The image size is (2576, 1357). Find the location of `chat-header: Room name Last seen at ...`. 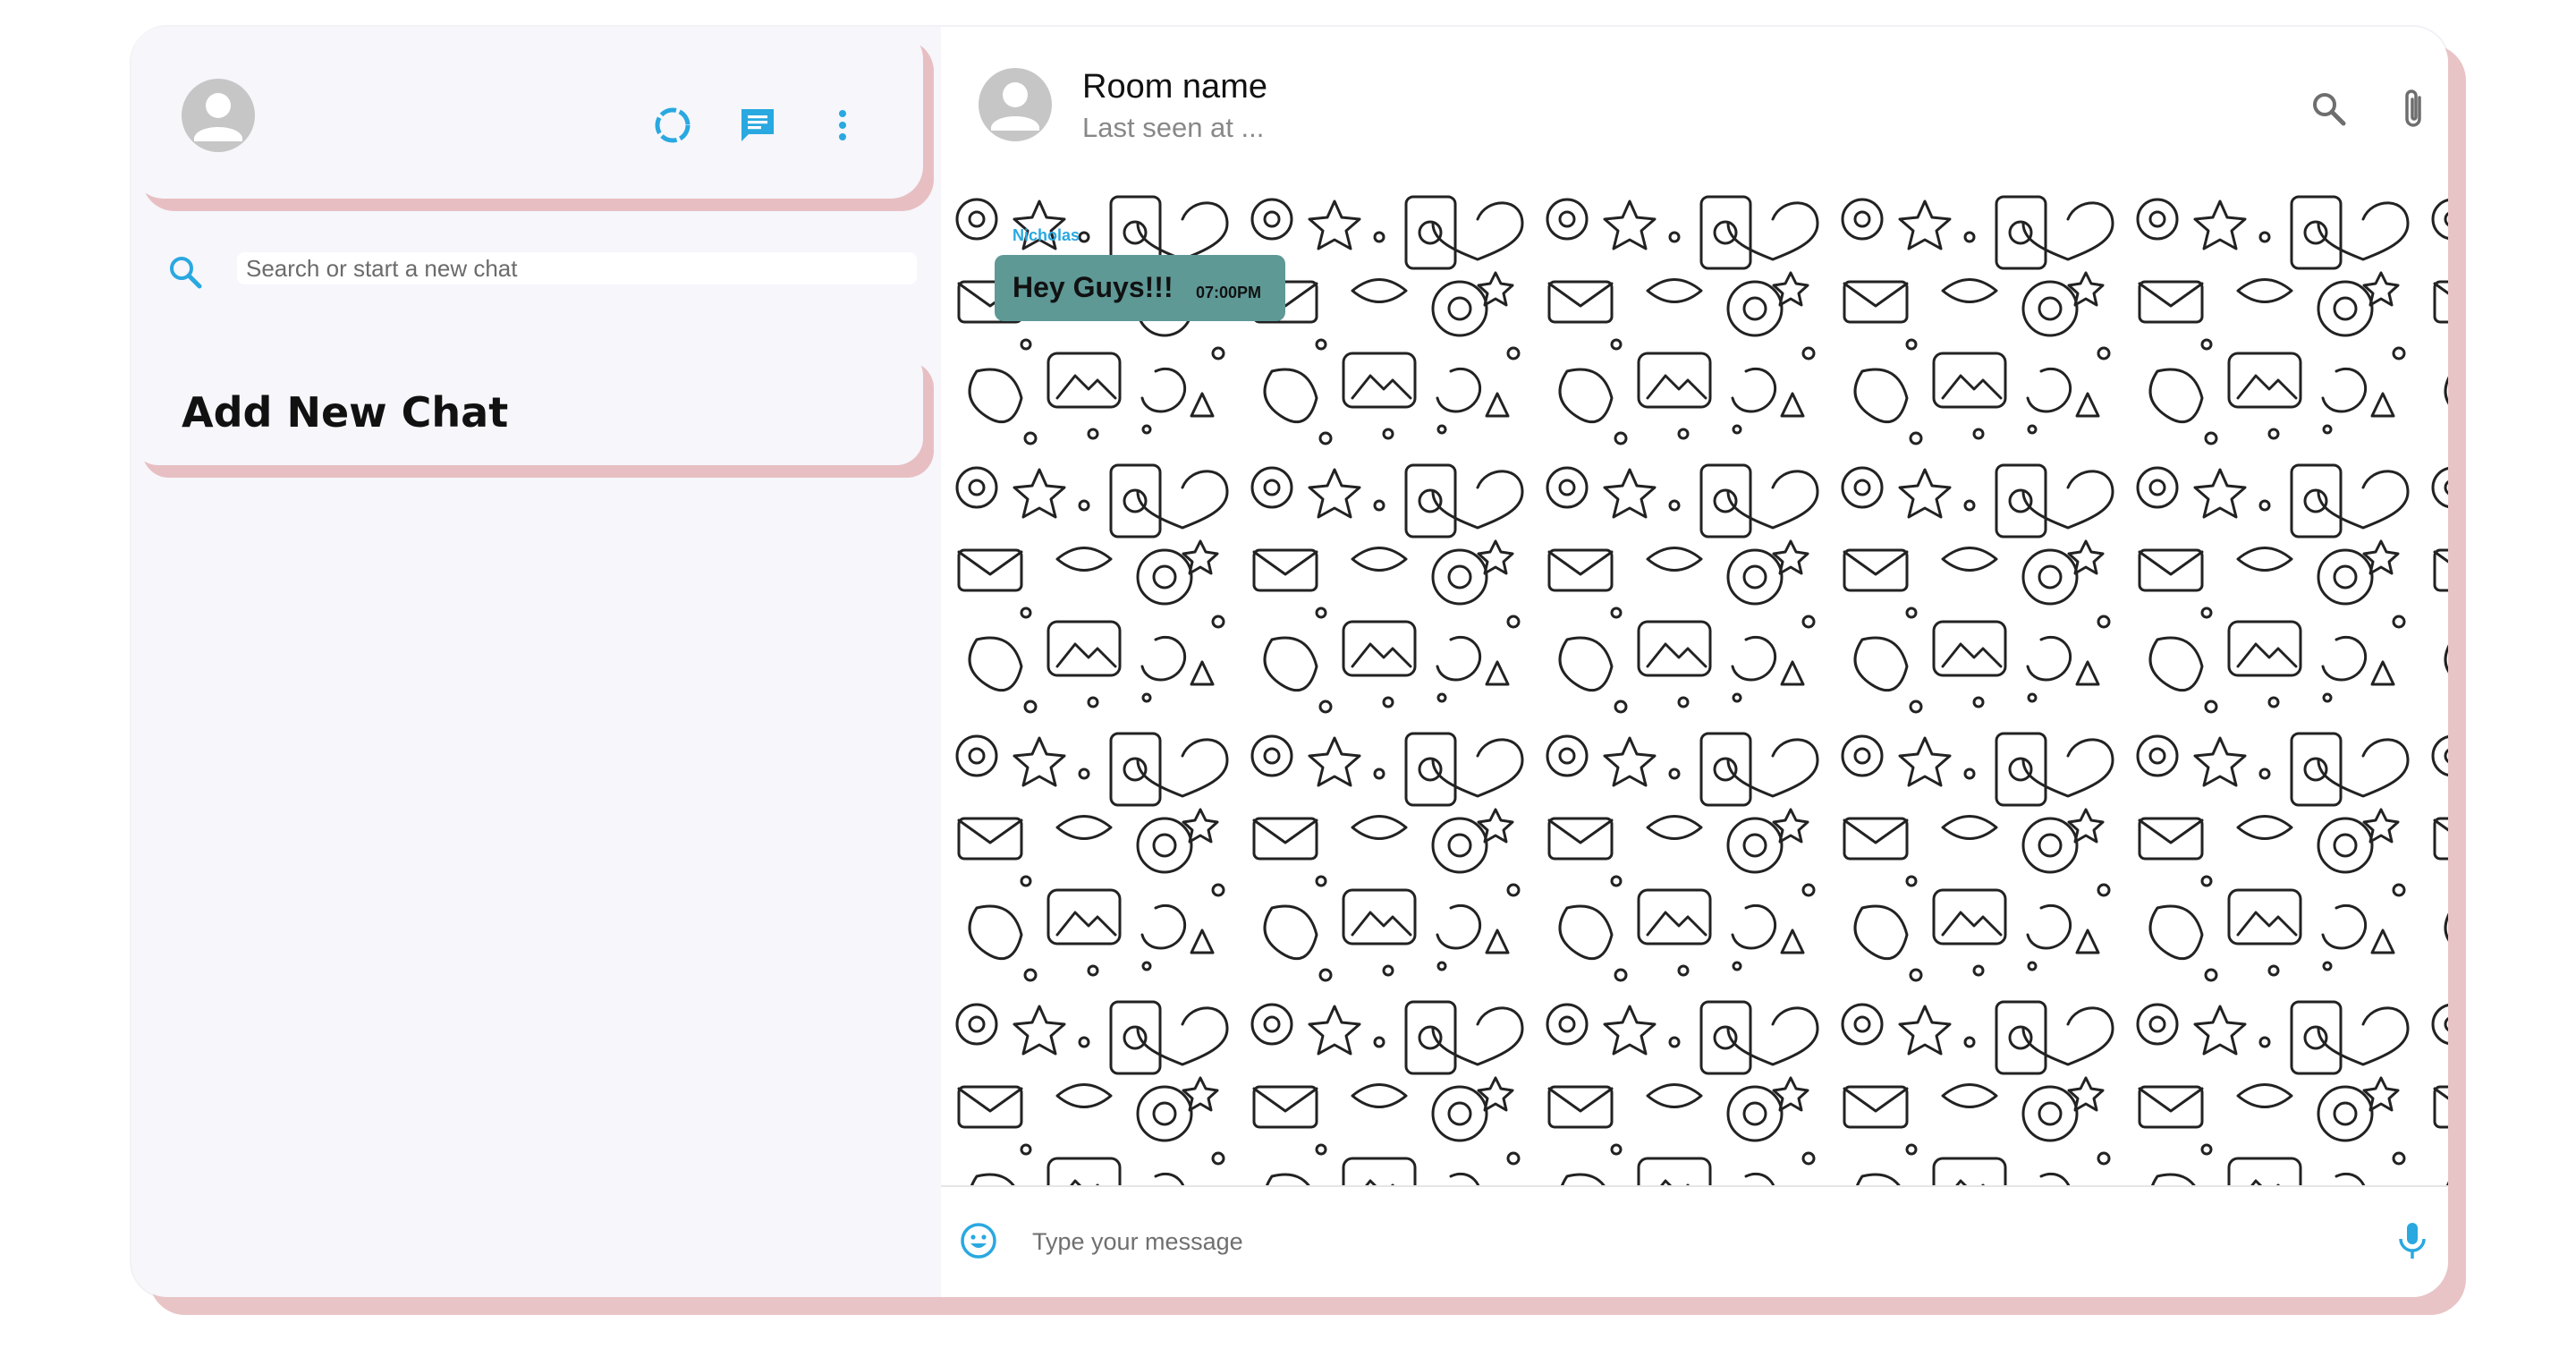

chat-header: Room name Last seen at ... is located at coordinates (1694, 105).